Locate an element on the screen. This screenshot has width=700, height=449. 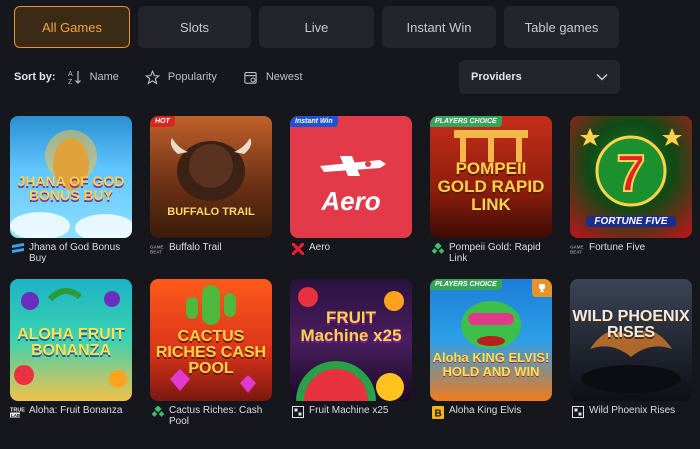
sort-by-name: A Z Name is located at coordinates (93, 77).